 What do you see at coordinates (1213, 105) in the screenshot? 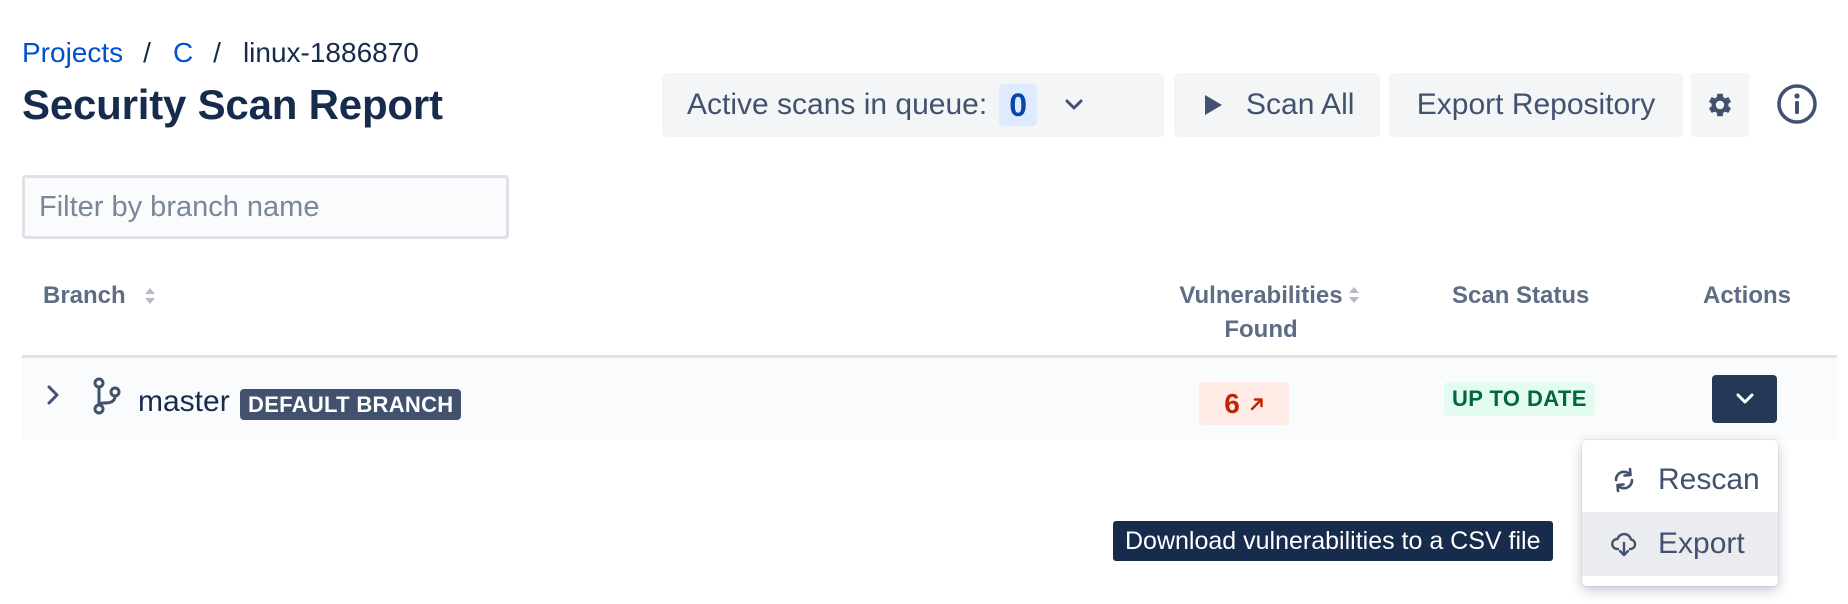
I see `play-icon` at bounding box center [1213, 105].